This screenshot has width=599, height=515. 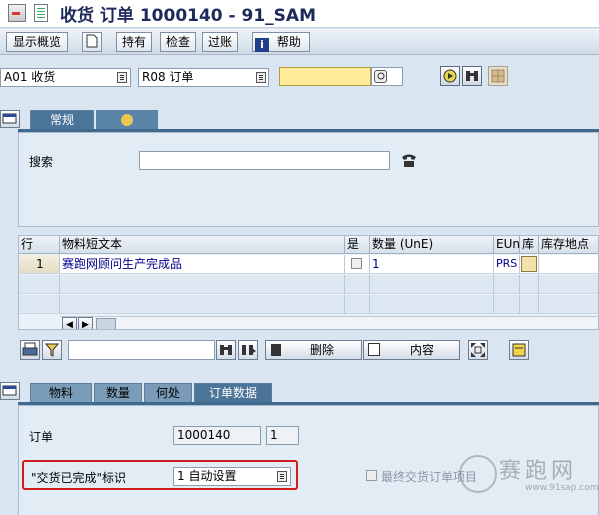 What do you see at coordinates (248, 350) in the screenshot?
I see `find-next-icon` at bounding box center [248, 350].